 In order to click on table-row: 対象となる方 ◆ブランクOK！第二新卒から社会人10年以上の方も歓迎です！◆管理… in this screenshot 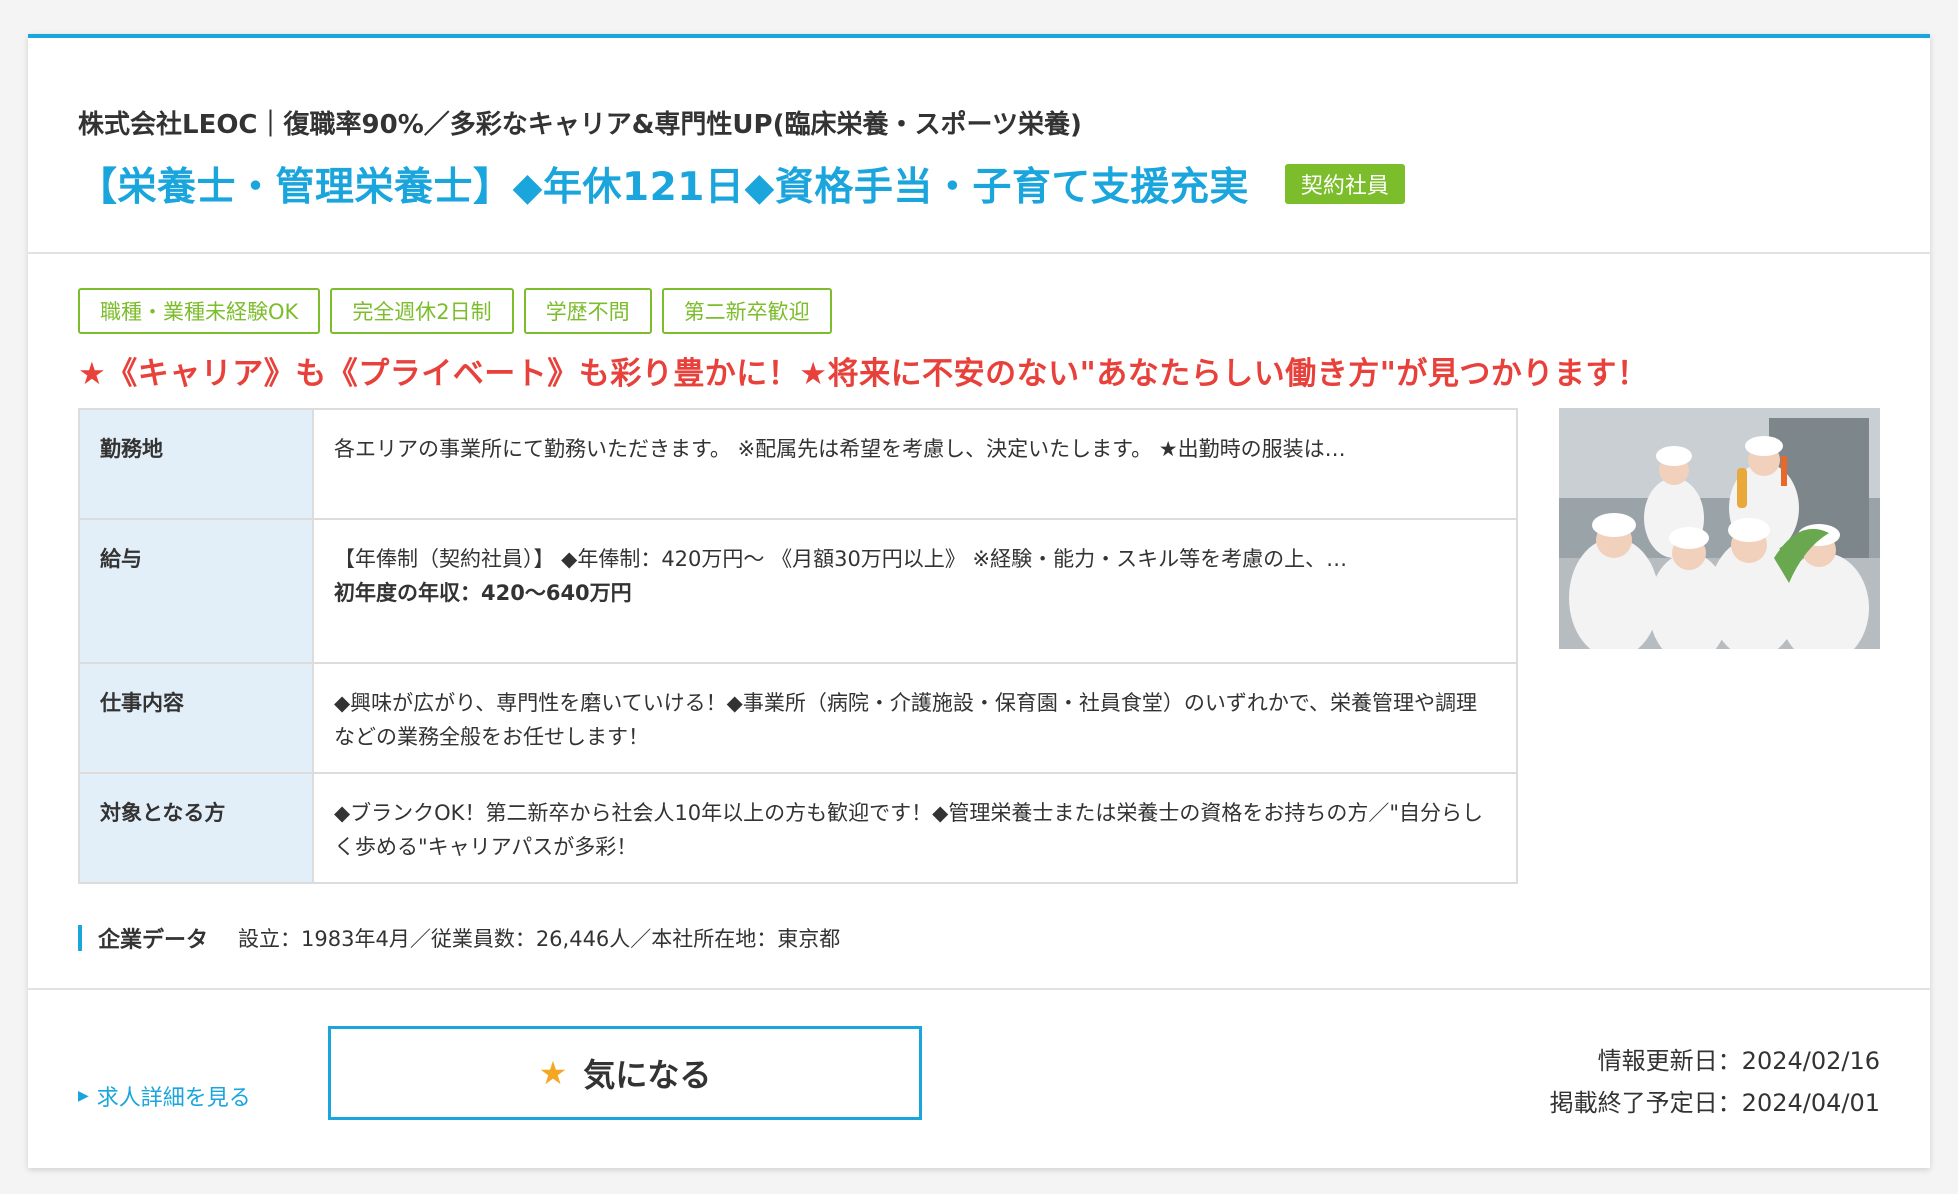, I will do `click(798, 828)`.